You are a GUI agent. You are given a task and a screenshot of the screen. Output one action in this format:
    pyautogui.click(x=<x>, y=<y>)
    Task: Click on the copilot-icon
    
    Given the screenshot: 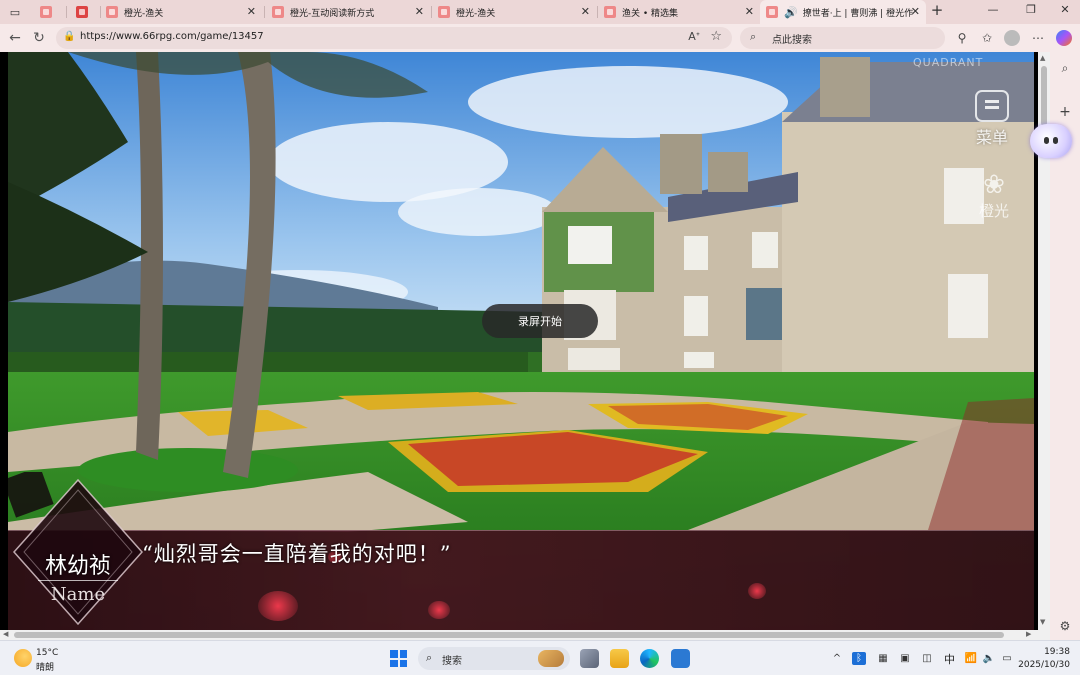 What is the action you would take?
    pyautogui.click(x=1064, y=38)
    